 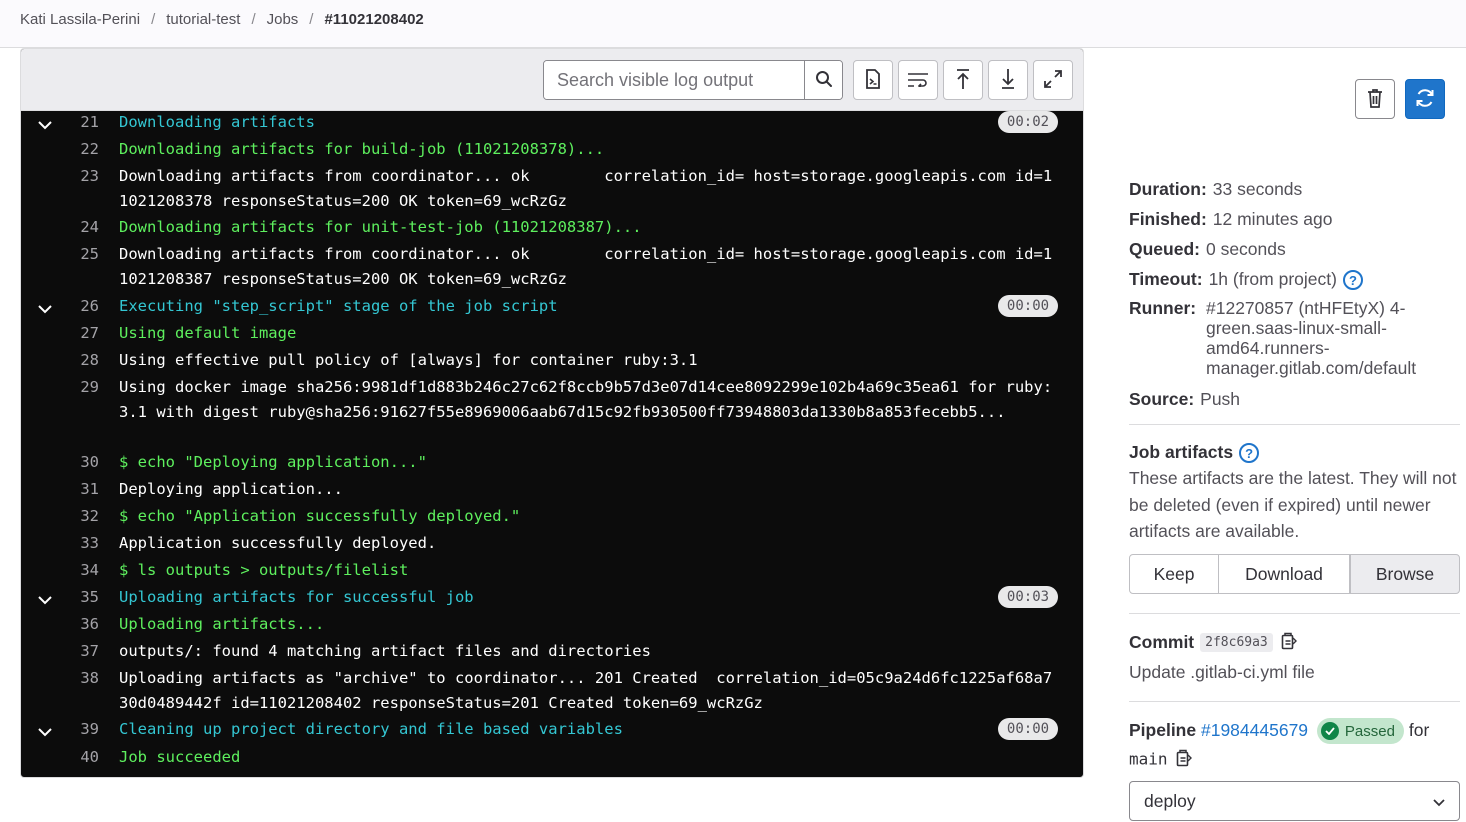 What do you see at coordinates (1284, 574) in the screenshot?
I see `download-artifacts-button: Download` at bounding box center [1284, 574].